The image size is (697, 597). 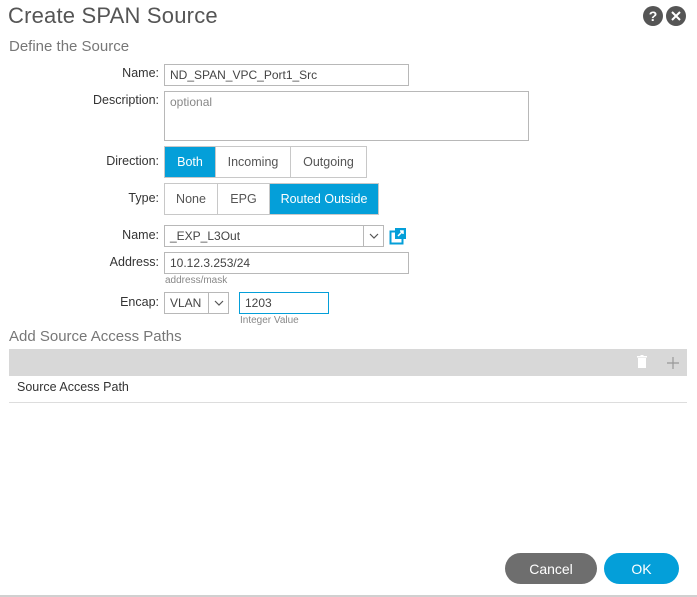 I want to click on trash-icon, so click(x=642, y=364).